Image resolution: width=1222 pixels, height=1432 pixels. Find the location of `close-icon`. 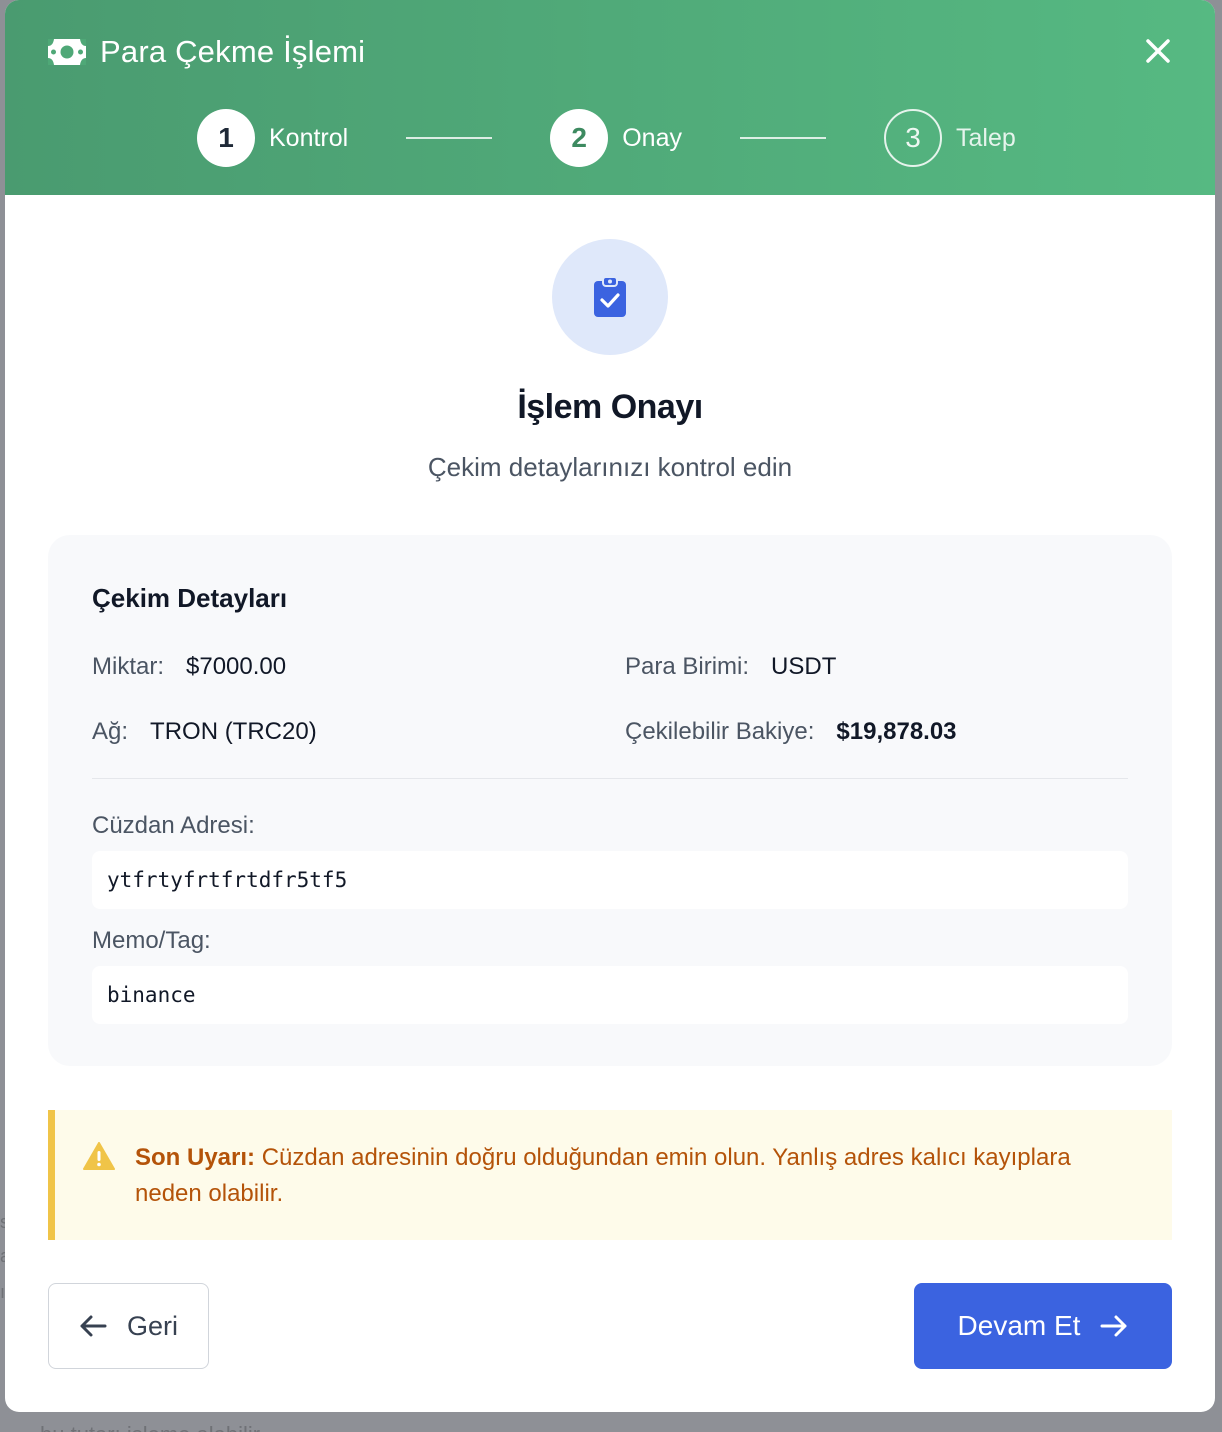

close-icon is located at coordinates (1158, 51).